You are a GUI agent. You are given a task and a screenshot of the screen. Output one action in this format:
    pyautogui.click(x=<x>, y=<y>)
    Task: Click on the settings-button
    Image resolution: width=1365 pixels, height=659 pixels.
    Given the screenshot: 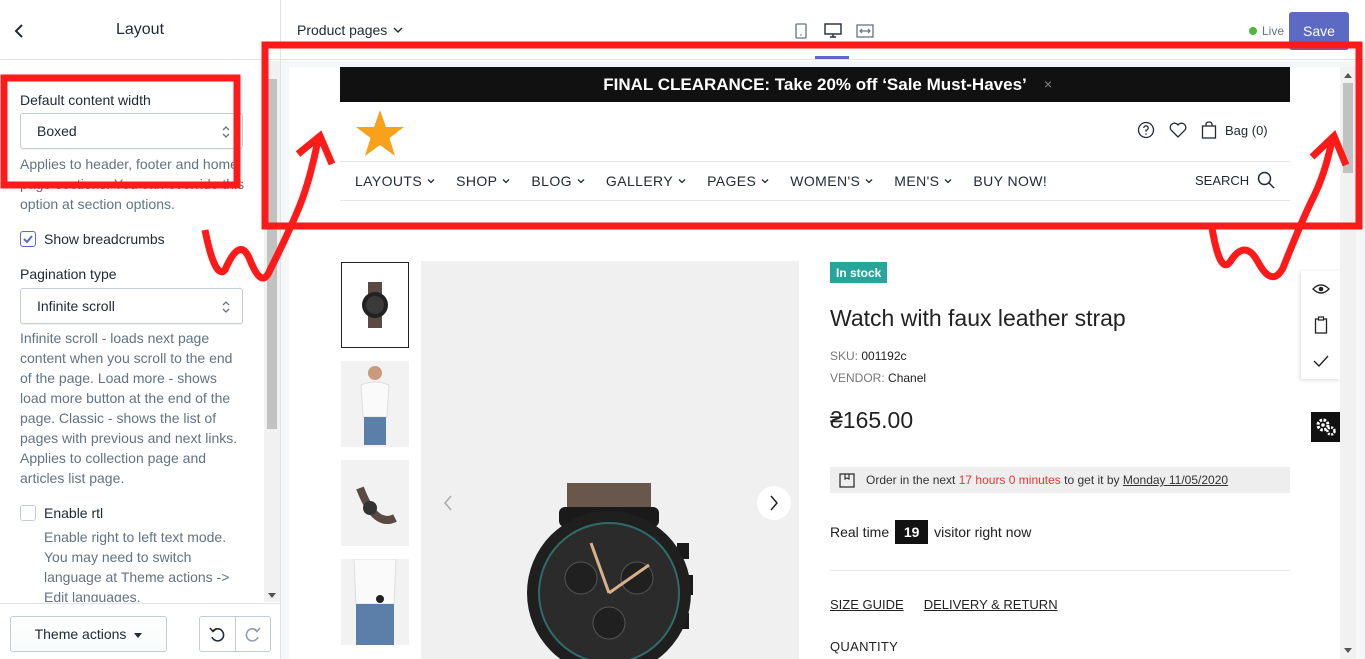 What is the action you would take?
    pyautogui.click(x=1325, y=427)
    